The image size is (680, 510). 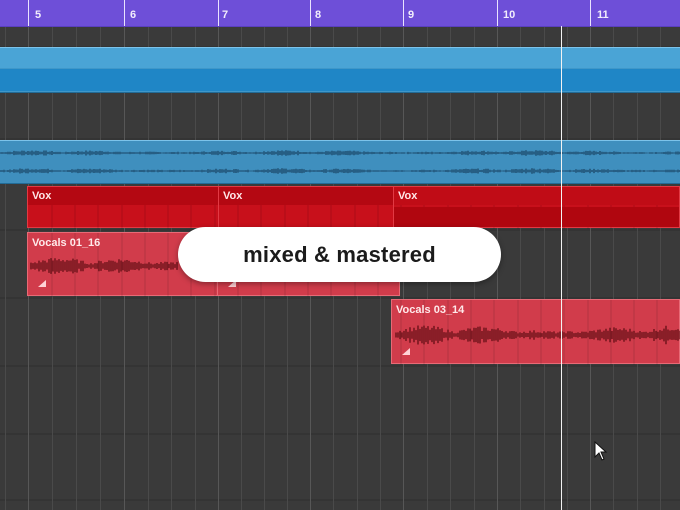 What do you see at coordinates (340, 58) in the screenshot?
I see `bus-region-top` at bounding box center [340, 58].